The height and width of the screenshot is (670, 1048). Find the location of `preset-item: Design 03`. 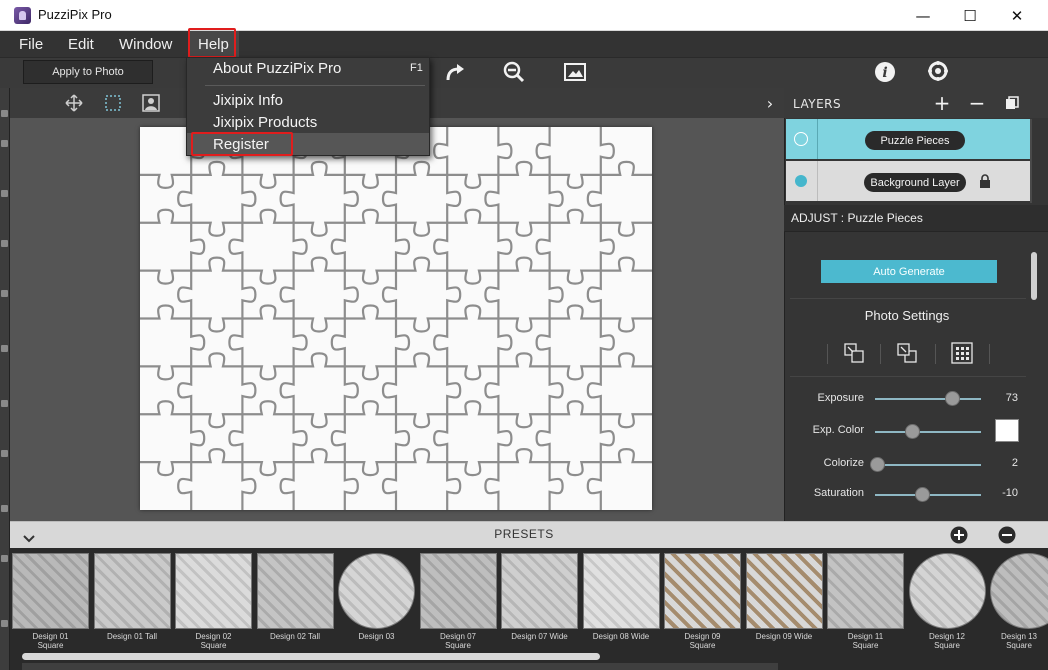

preset-item: Design 03 is located at coordinates (376, 597).